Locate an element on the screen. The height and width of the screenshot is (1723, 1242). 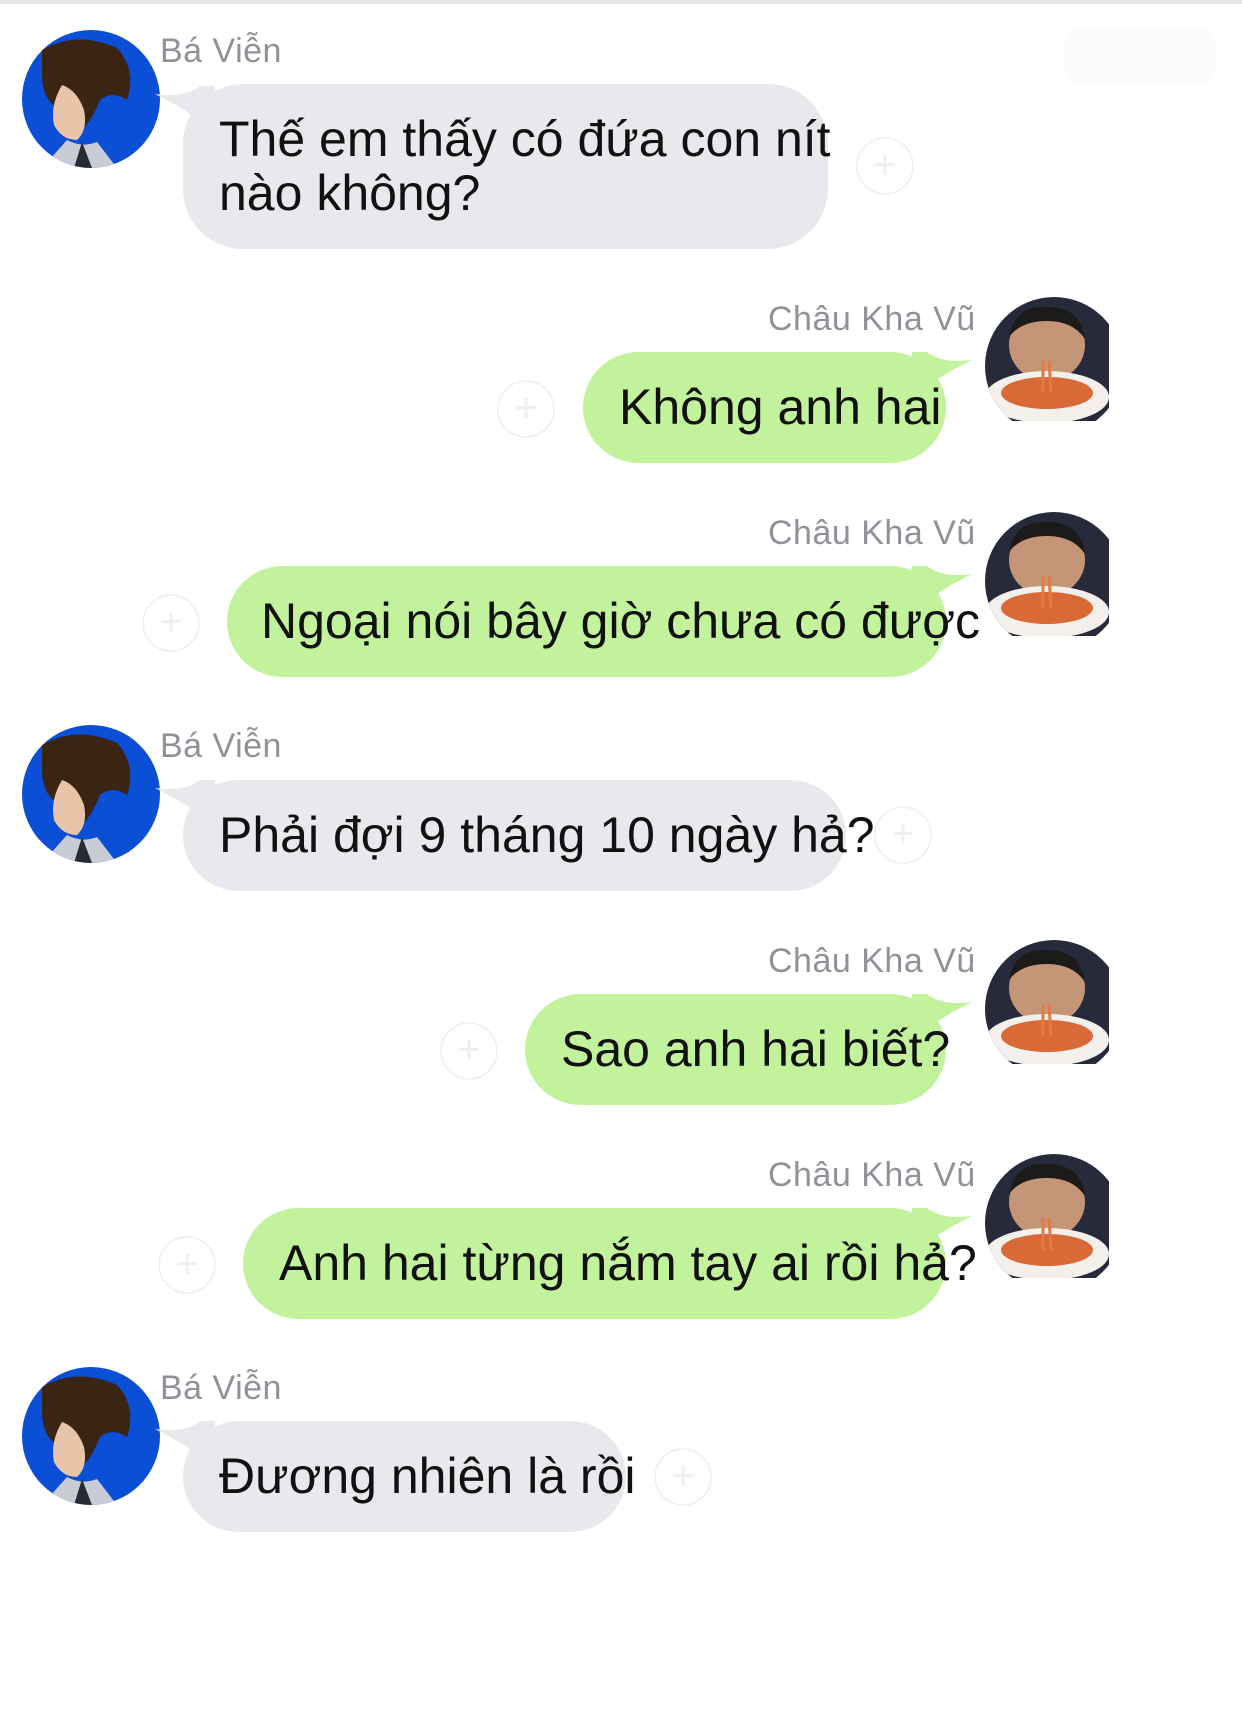
faded-header-chip is located at coordinates (1140, 57).